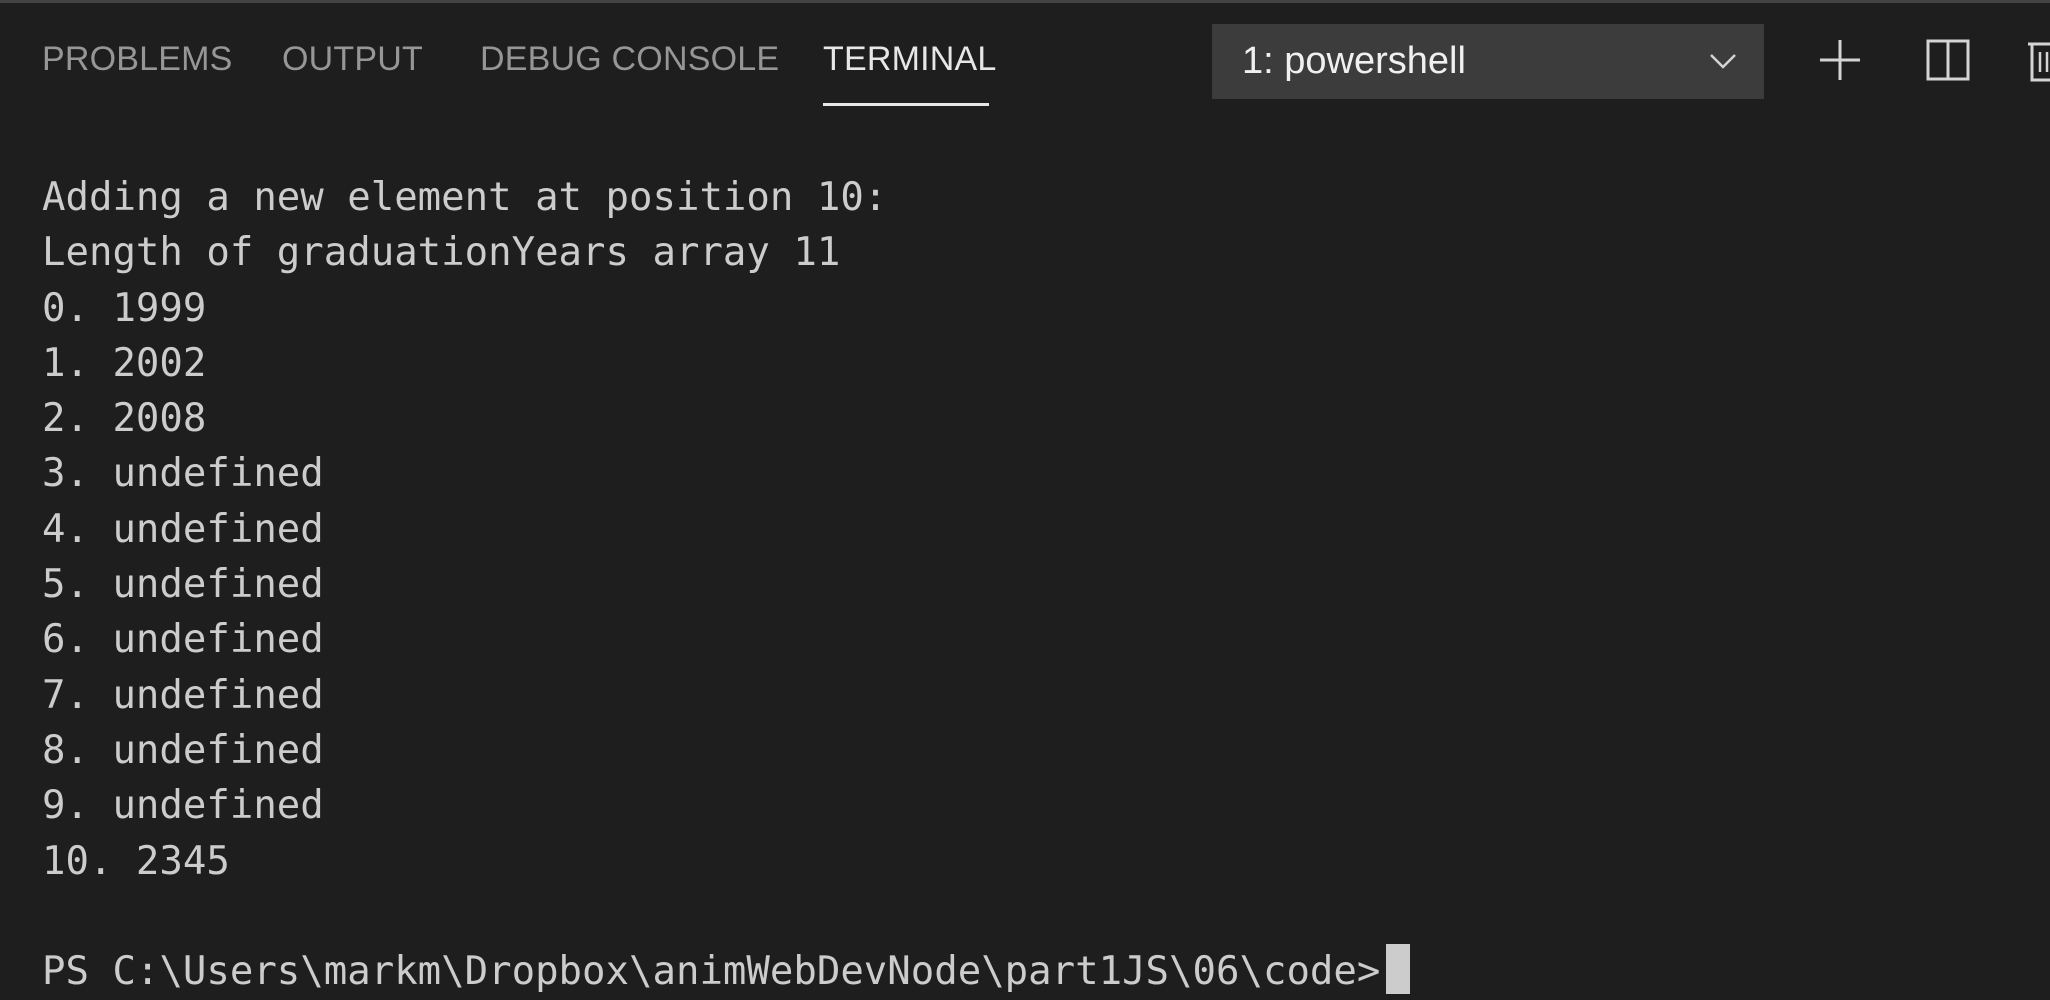 The image size is (2050, 1000). I want to click on terminal-line: 1. 2002, so click(124, 363).